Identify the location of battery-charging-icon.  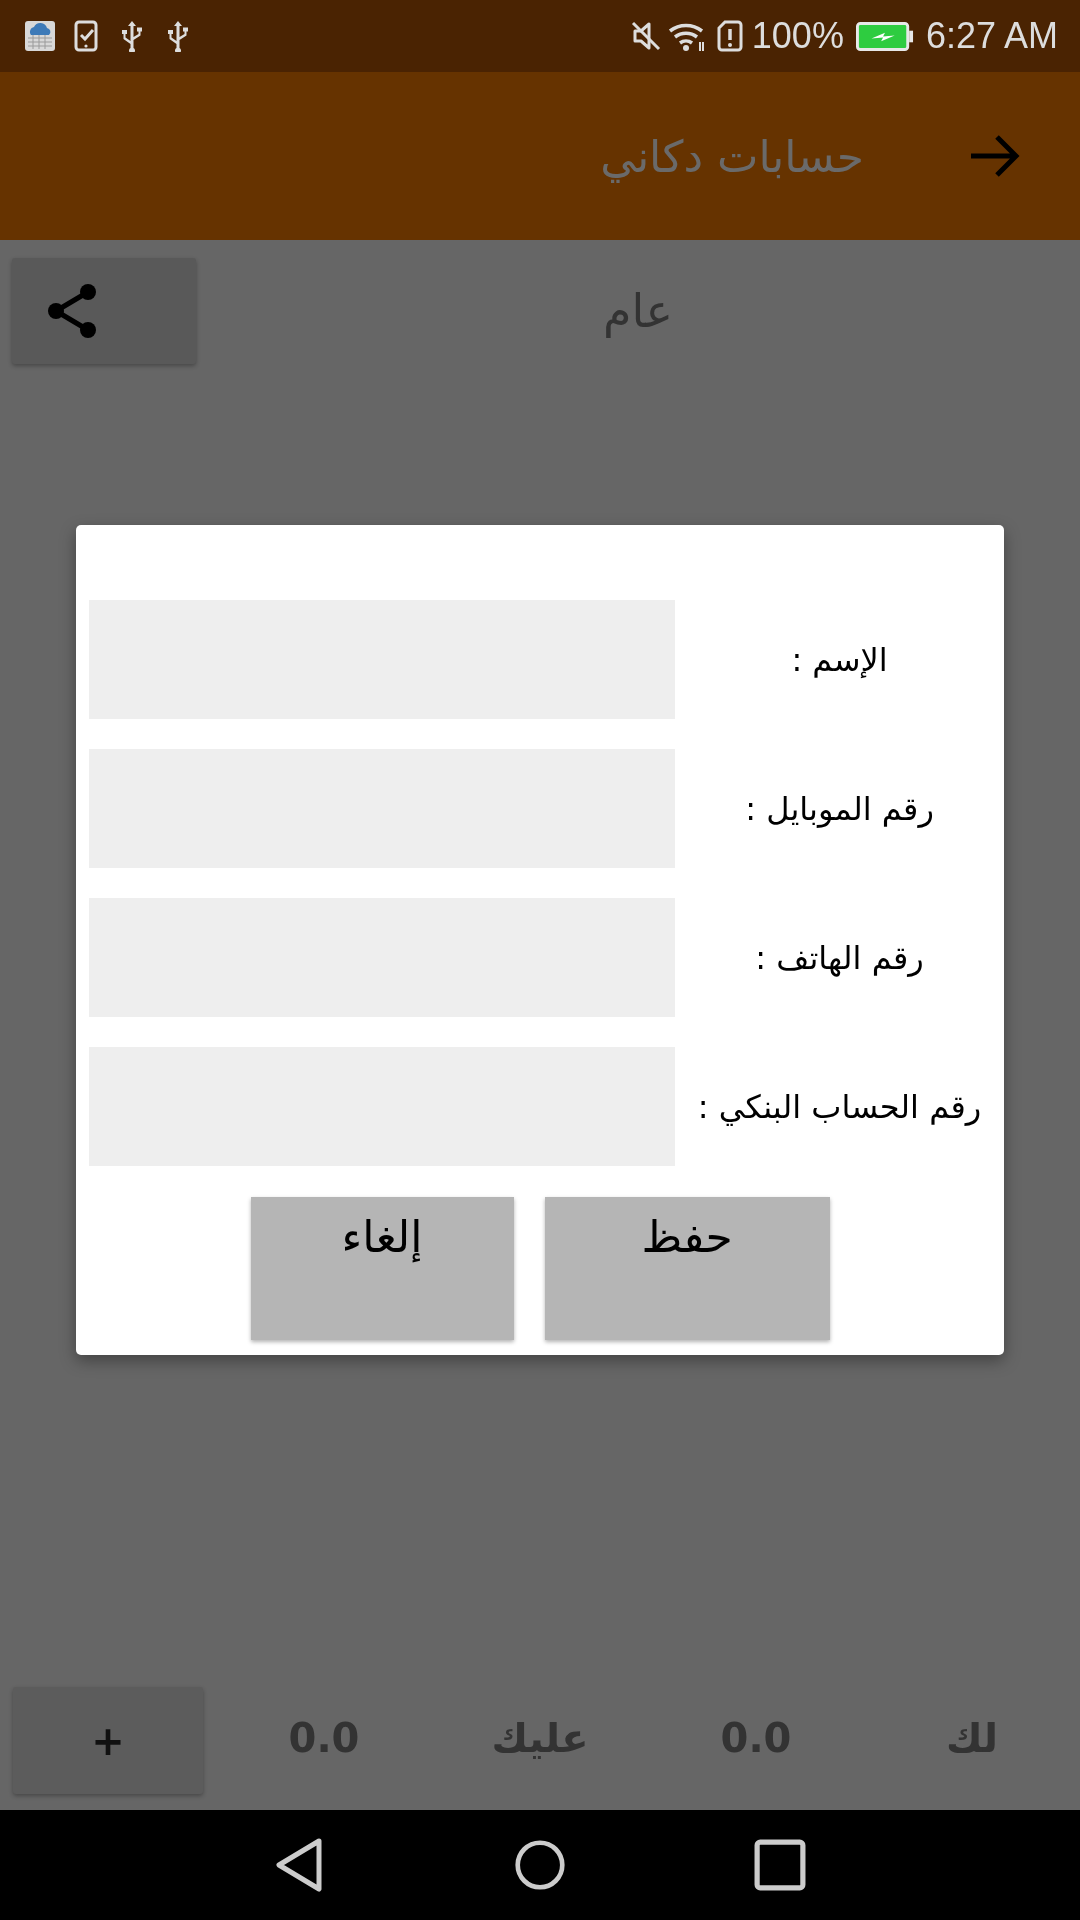
(884, 36).